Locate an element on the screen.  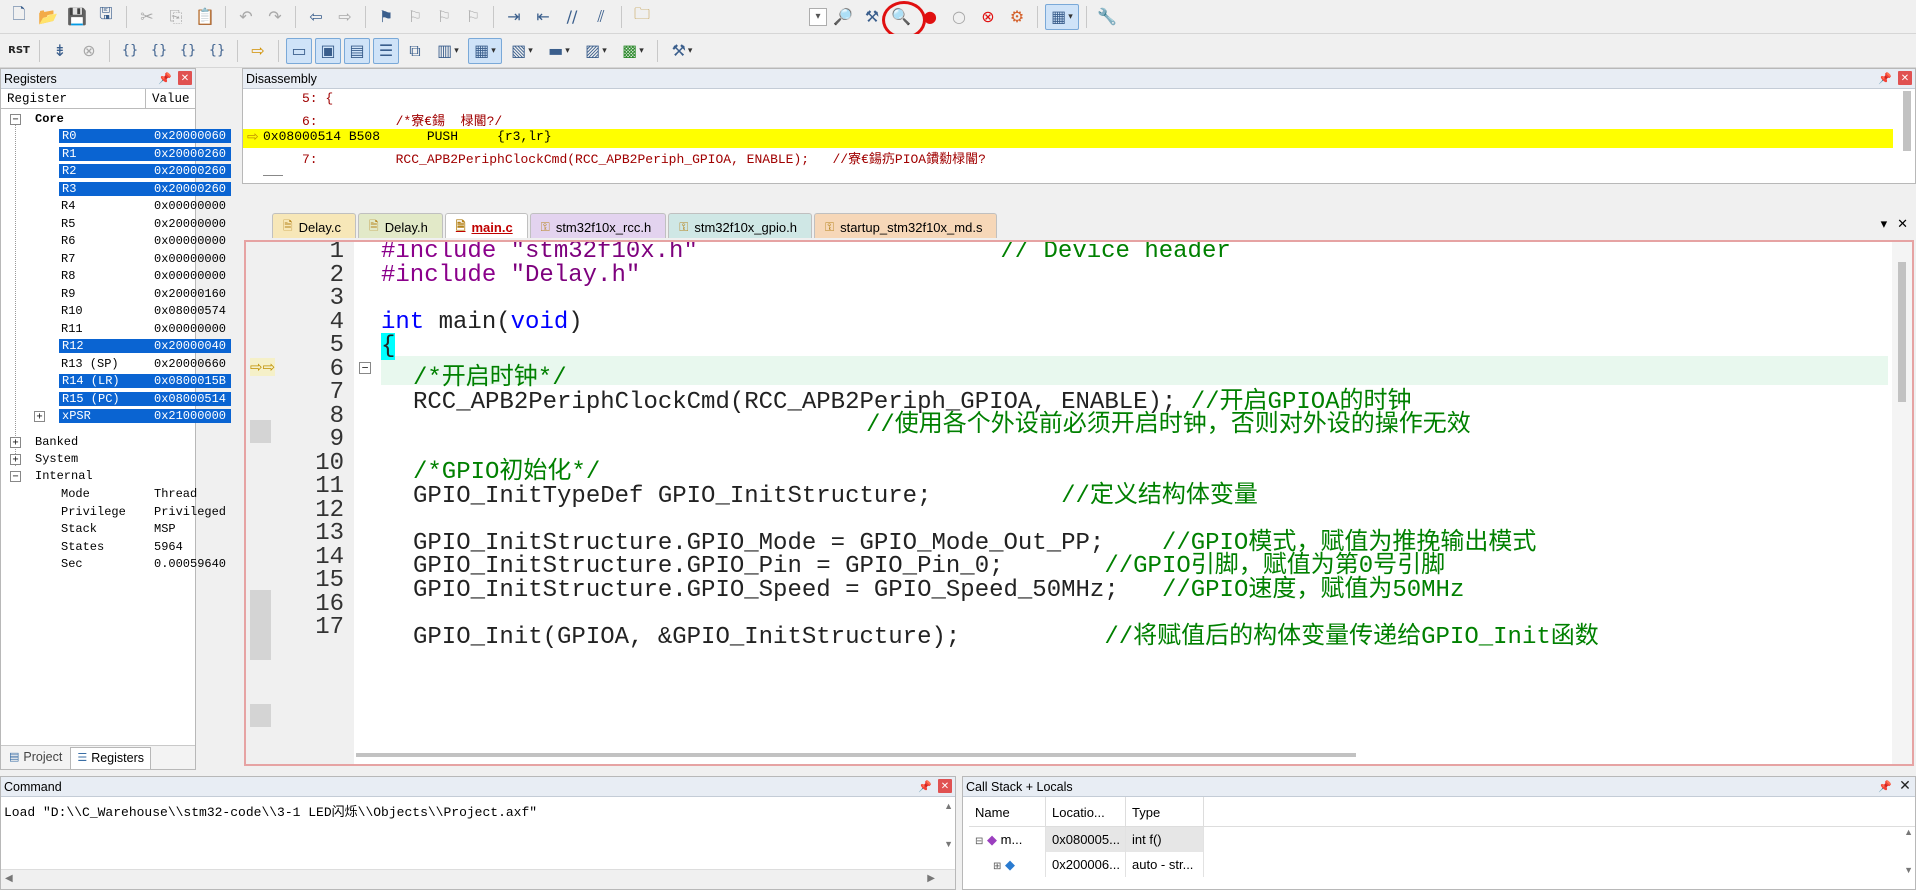
debug-settings-icon: ⚙ is located at coordinates (1017, 17).